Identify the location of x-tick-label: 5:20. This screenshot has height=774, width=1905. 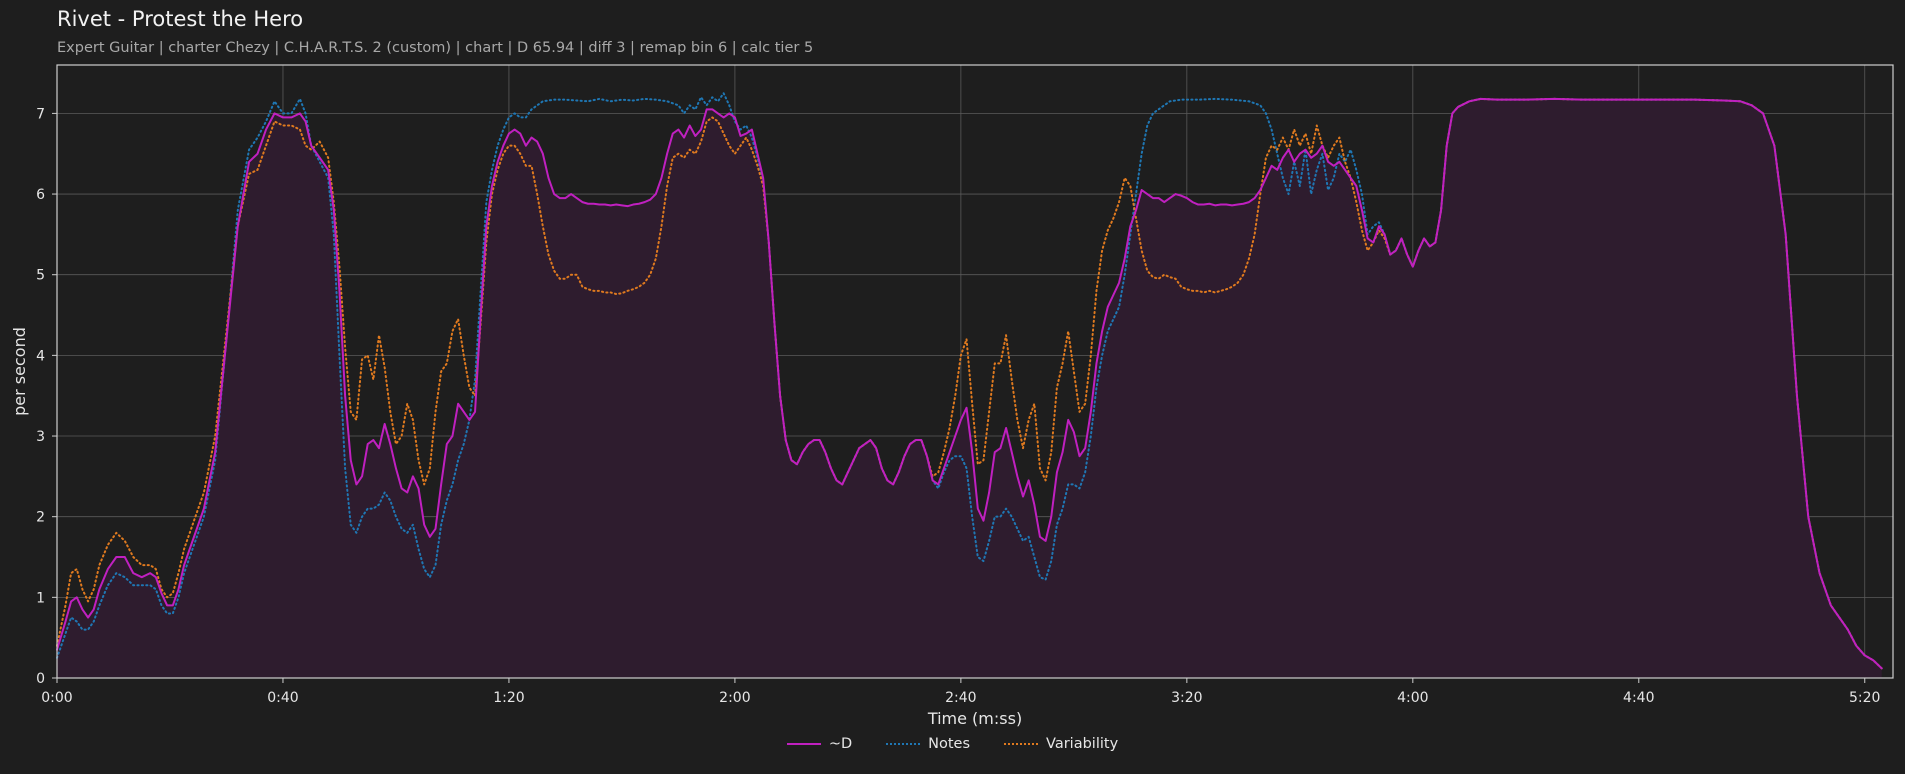
(1864, 698).